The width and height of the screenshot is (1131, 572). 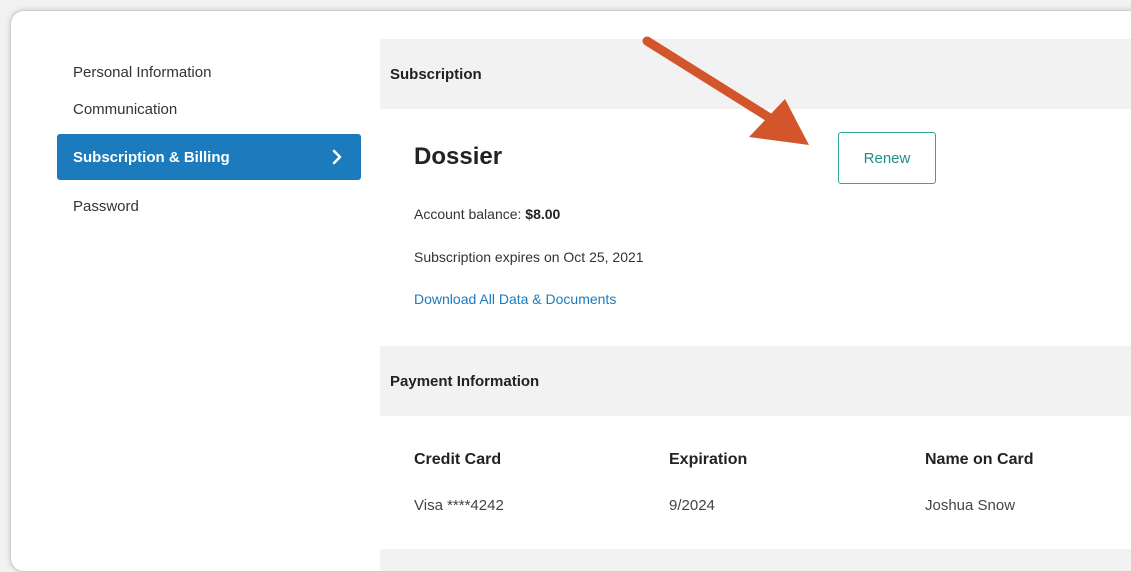 What do you see at coordinates (470, 214) in the screenshot?
I see `account-balance-label: Account balance:` at bounding box center [470, 214].